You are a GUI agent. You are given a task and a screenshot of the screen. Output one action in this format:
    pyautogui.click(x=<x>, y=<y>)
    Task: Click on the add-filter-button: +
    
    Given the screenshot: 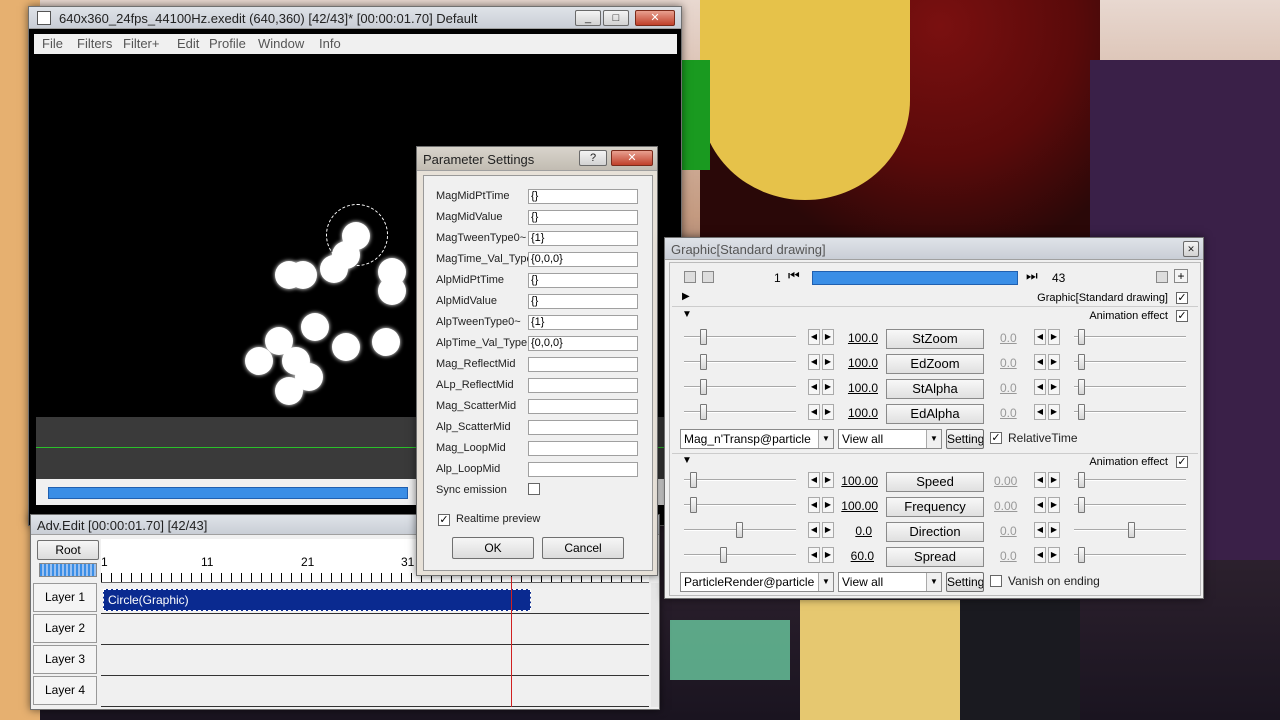 What is the action you would take?
    pyautogui.click(x=1181, y=276)
    